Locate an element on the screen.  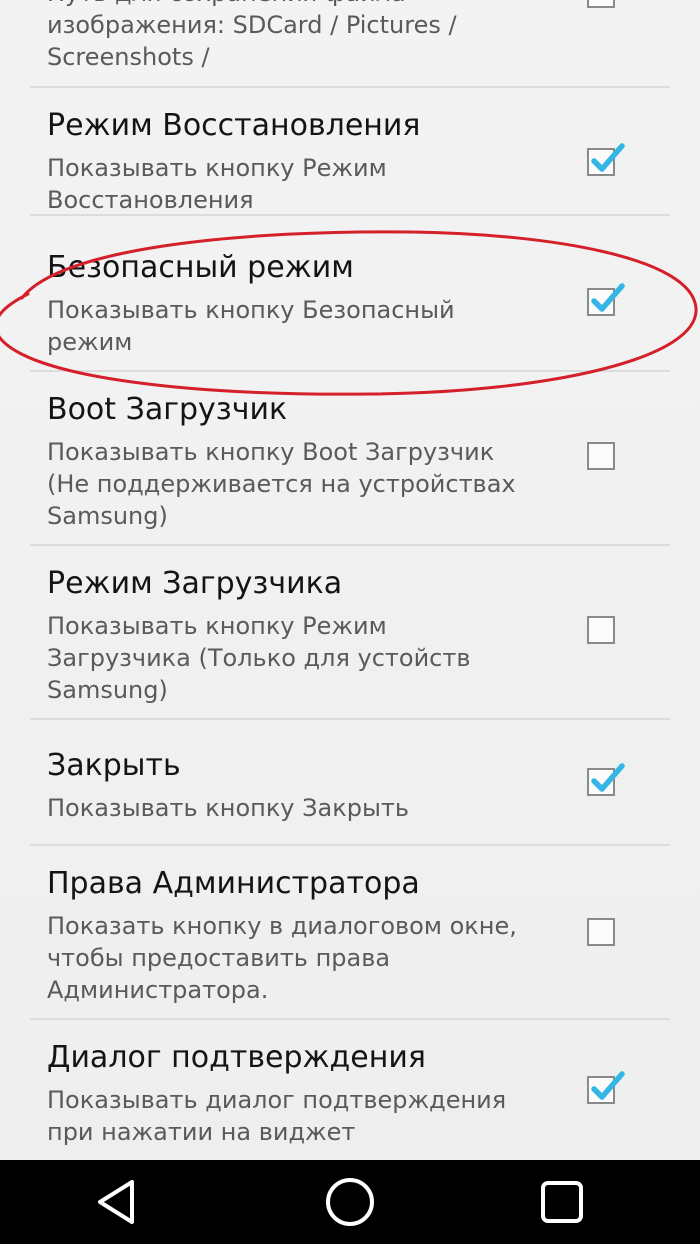
home-icon is located at coordinates (350, 1202).